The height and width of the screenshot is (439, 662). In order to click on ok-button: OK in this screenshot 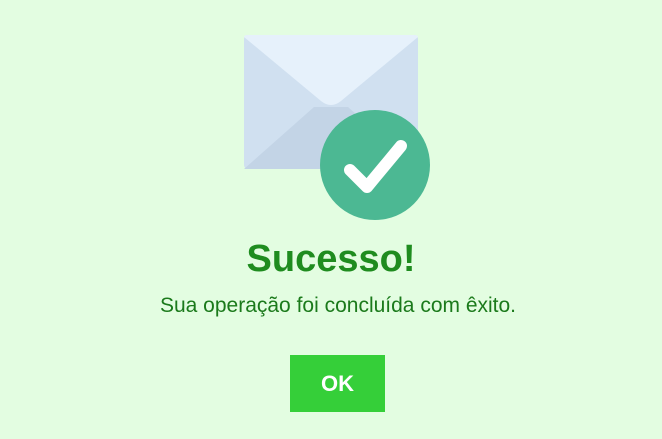, I will do `click(337, 383)`.